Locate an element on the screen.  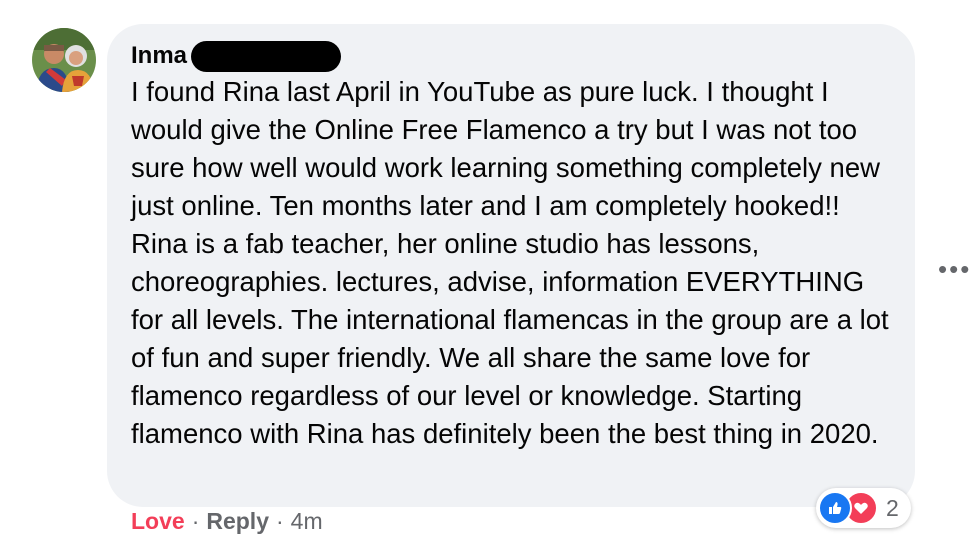
comment-actions: Love · Reply · 4m is located at coordinates (227, 521).